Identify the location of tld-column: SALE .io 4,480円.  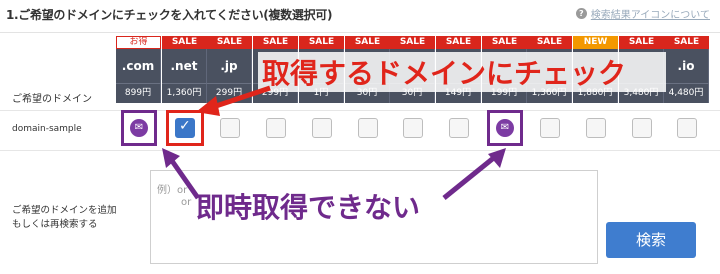
(686, 69).